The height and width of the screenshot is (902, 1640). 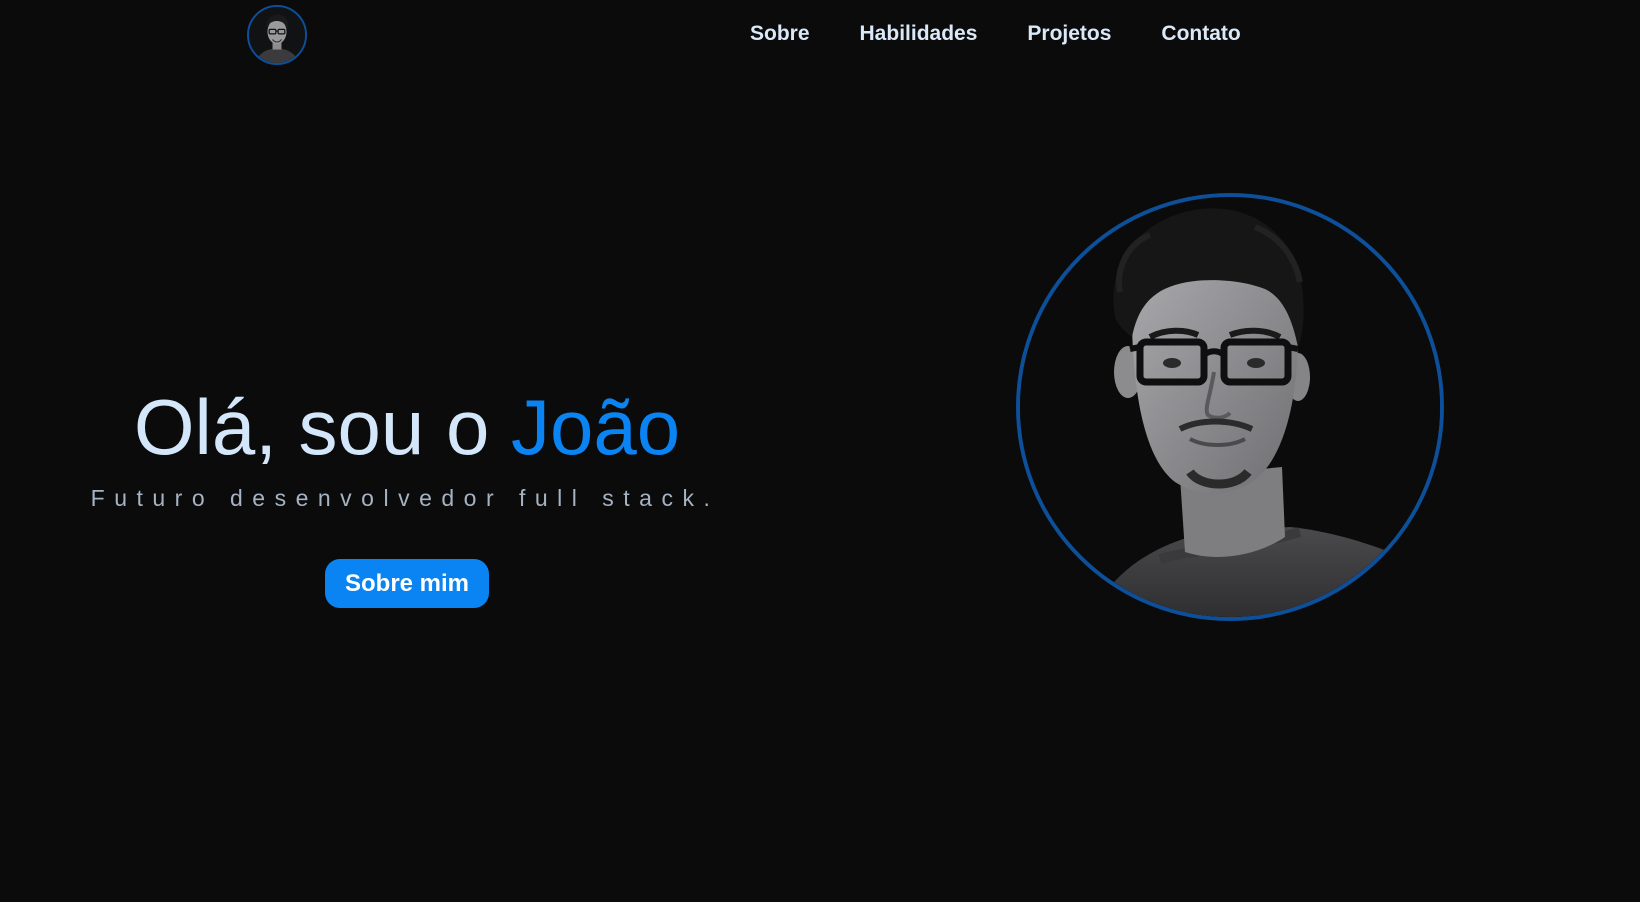 I want to click on nav-links: Sobre Habilidades Projetos Contato, so click(x=995, y=34).